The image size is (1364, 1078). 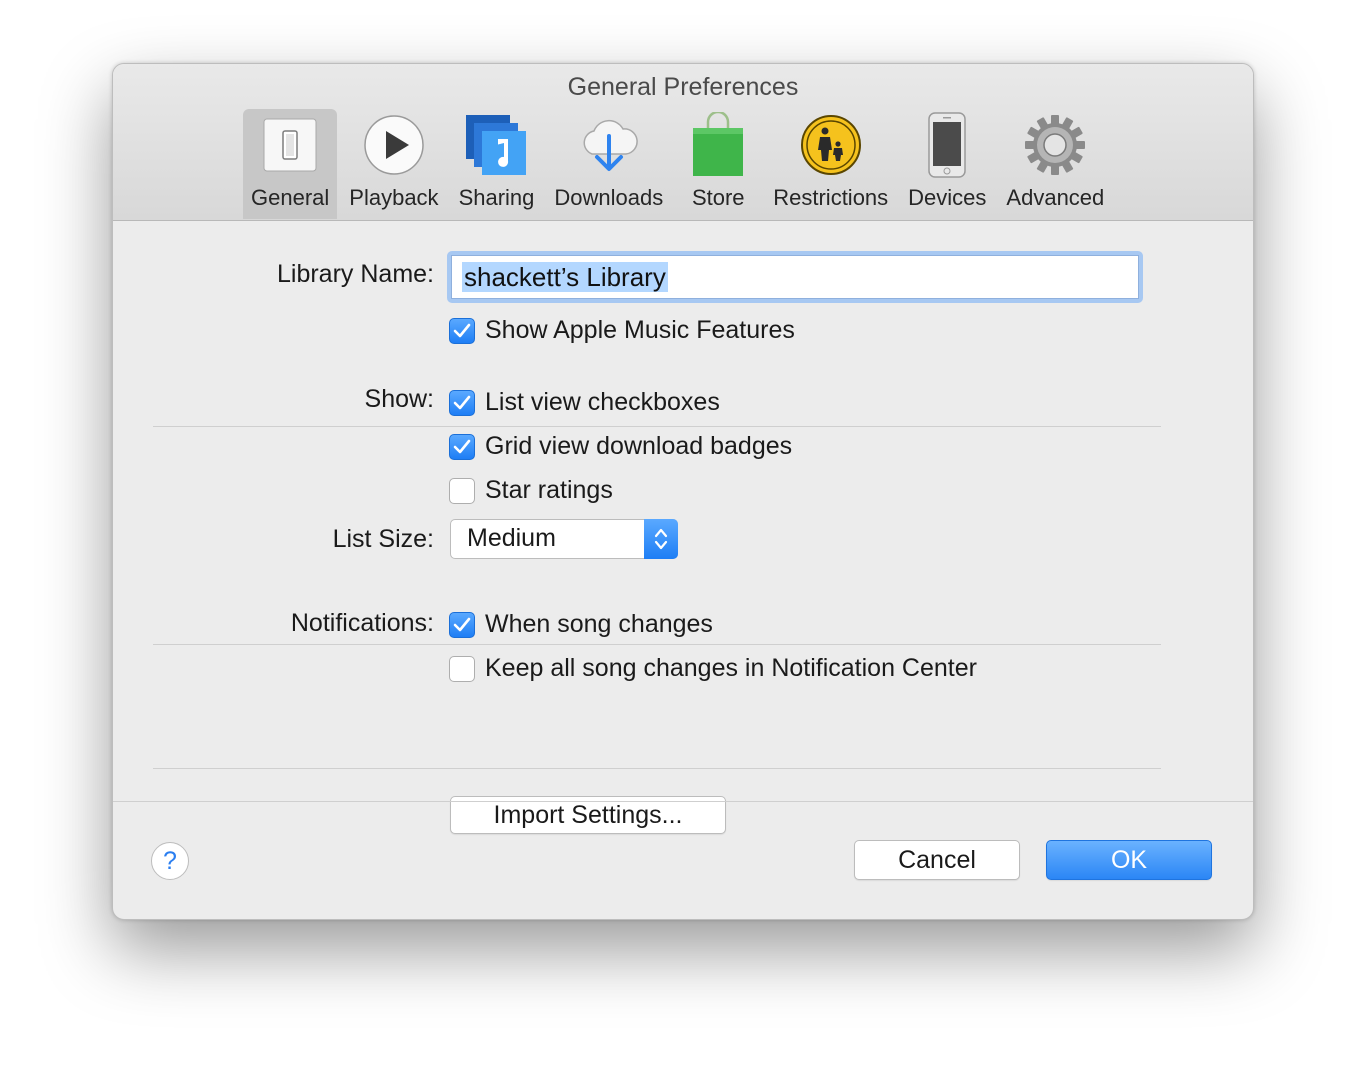 I want to click on keep-all-song-changes-checkbox, so click(x=462, y=668).